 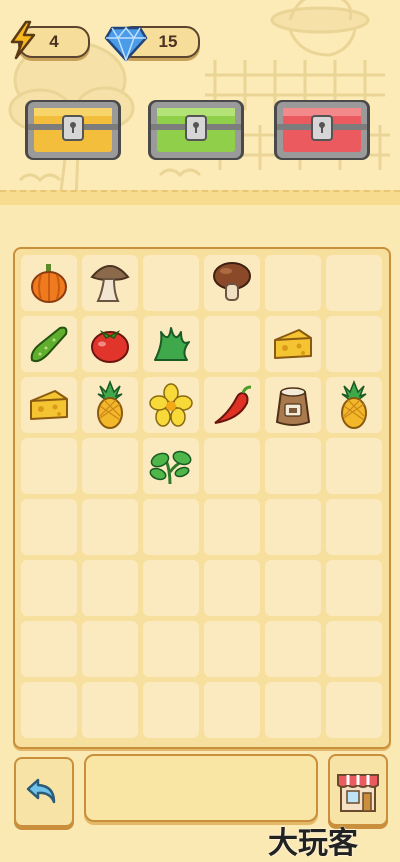 I want to click on watermark: 大玩客, so click(x=313, y=843).